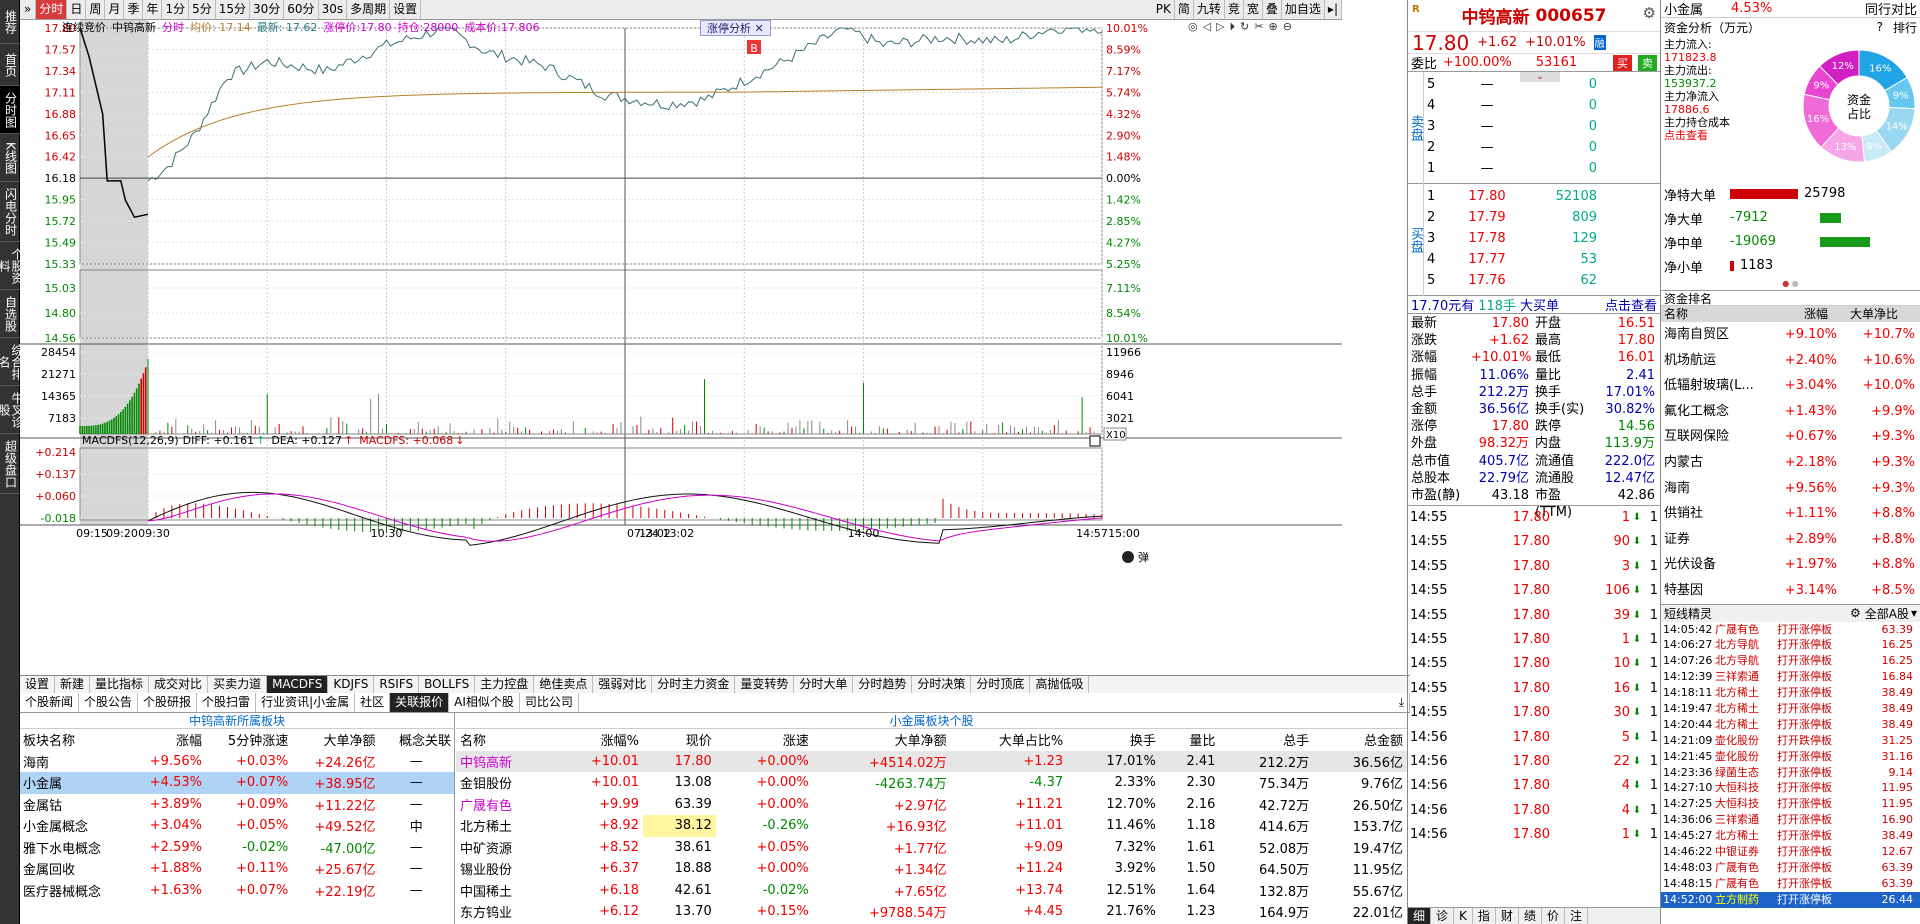 This screenshot has height=924, width=1920. What do you see at coordinates (1855, 613) in the screenshot?
I see `jx-settings-icon: ⚙` at bounding box center [1855, 613].